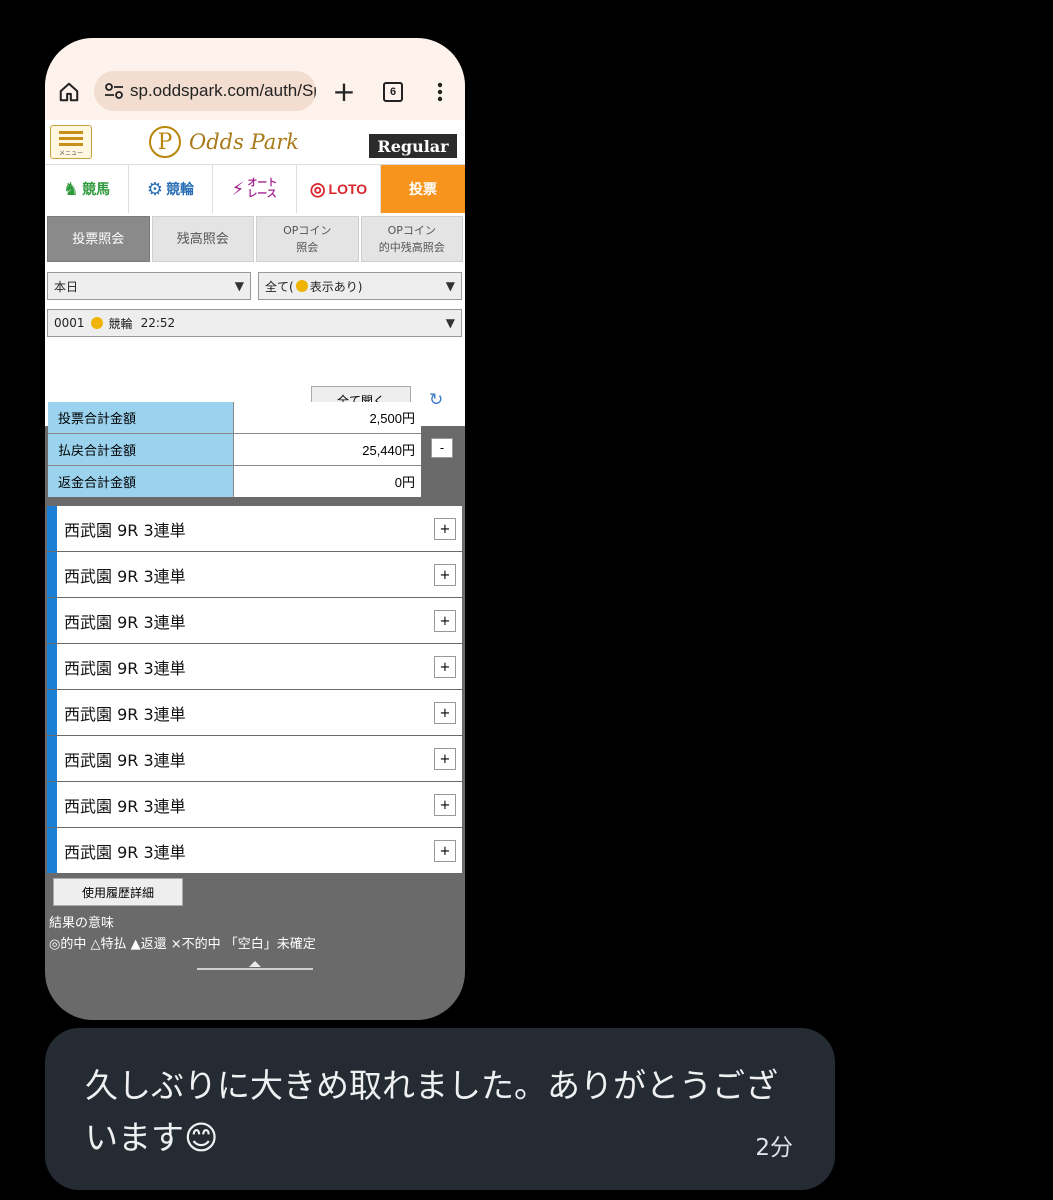  What do you see at coordinates (327, 449) in the screenshot?
I see `summary-value: 25,440円` at bounding box center [327, 449].